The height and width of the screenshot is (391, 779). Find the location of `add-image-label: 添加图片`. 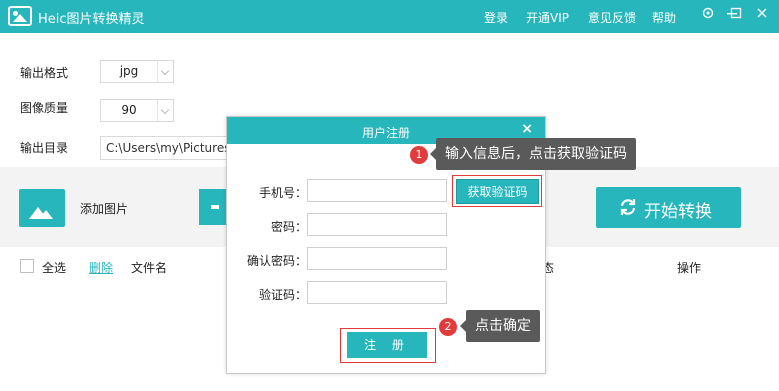

add-image-label: 添加图片 is located at coordinates (104, 208).